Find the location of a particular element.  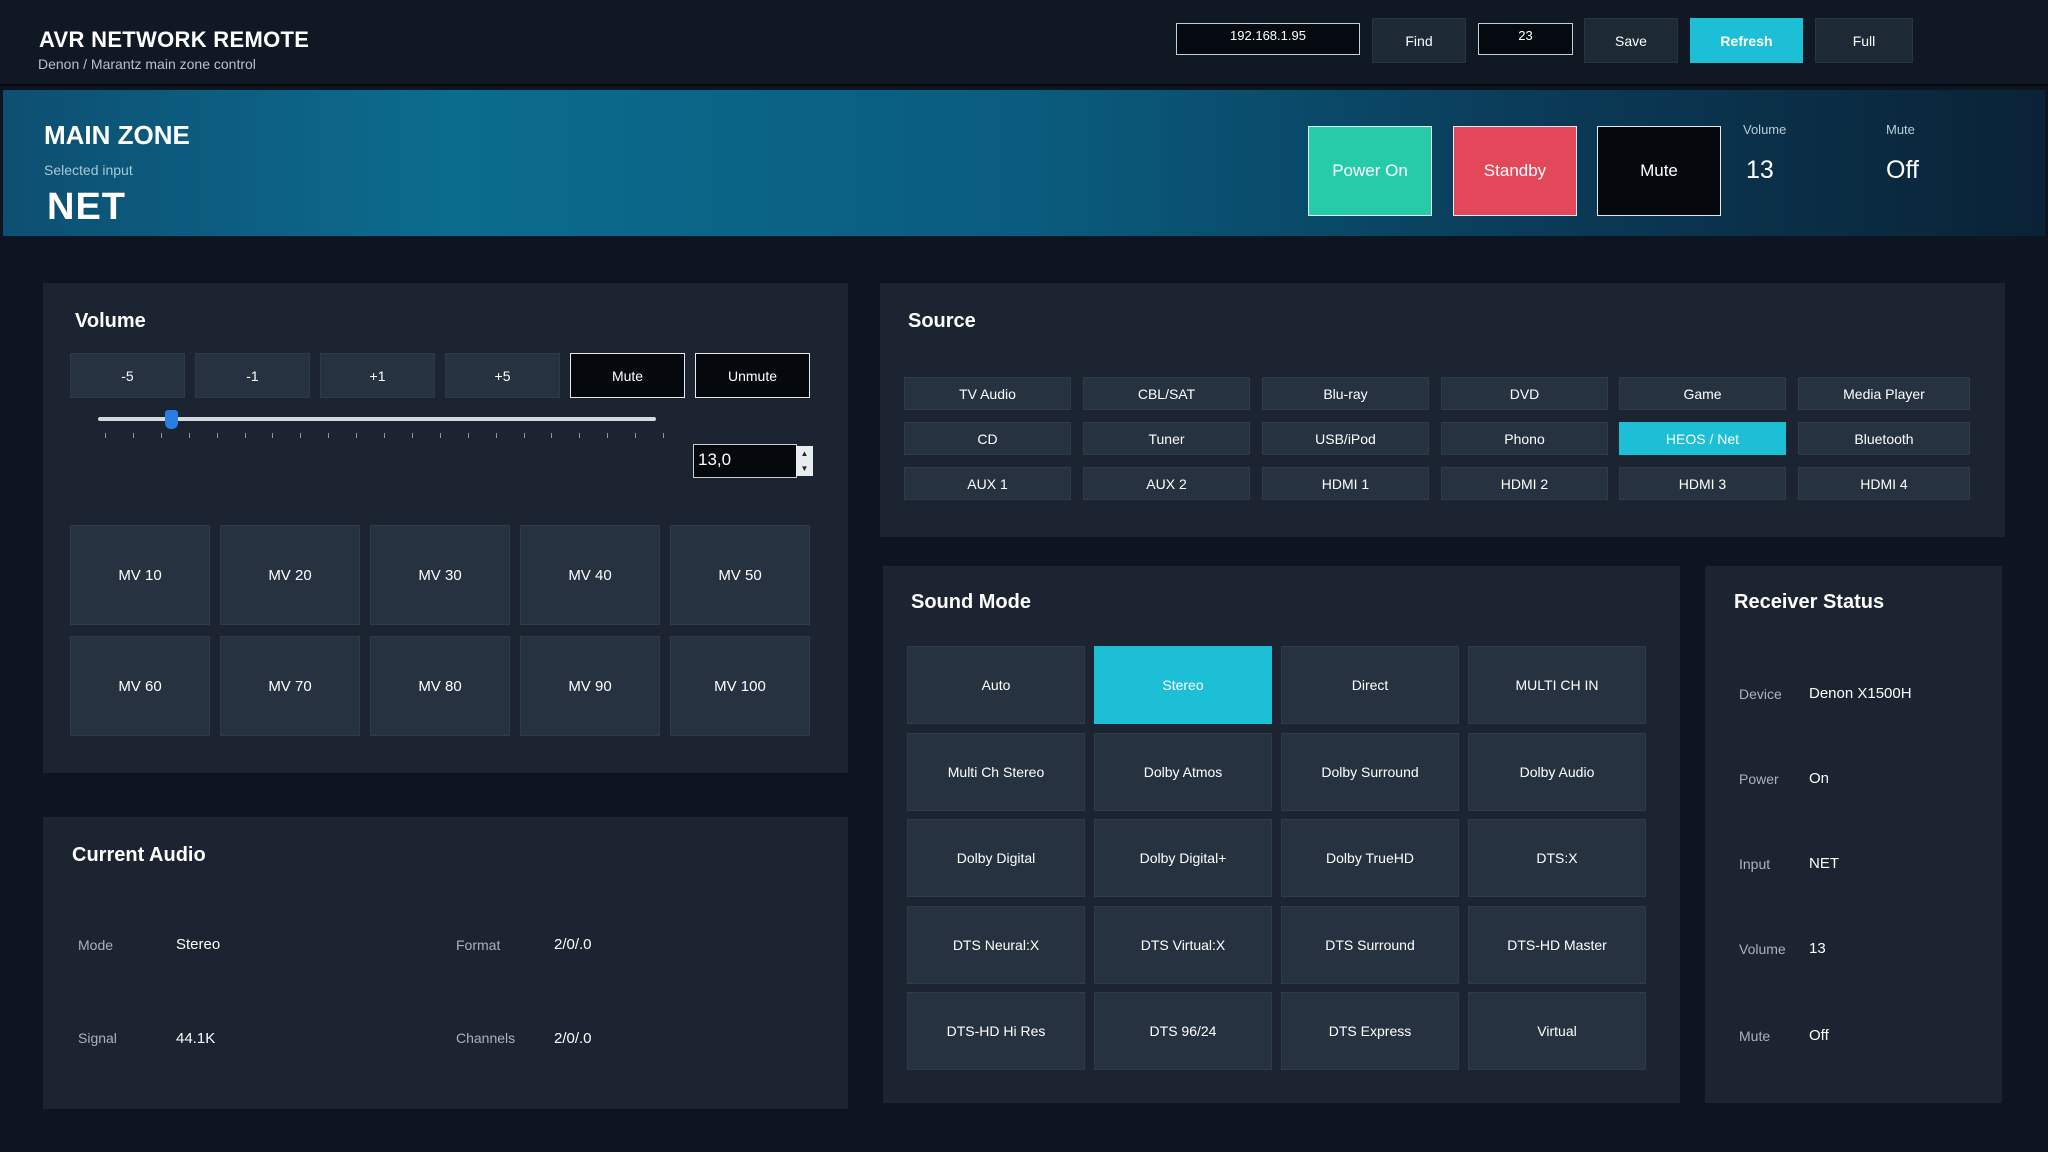

sound-mode-dolby-atmos-button: Dolby Atmos is located at coordinates (1183, 771).